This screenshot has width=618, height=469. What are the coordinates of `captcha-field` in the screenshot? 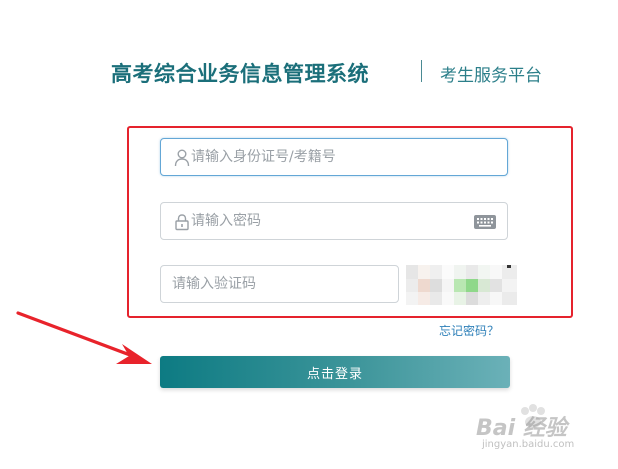 It's located at (279, 284).